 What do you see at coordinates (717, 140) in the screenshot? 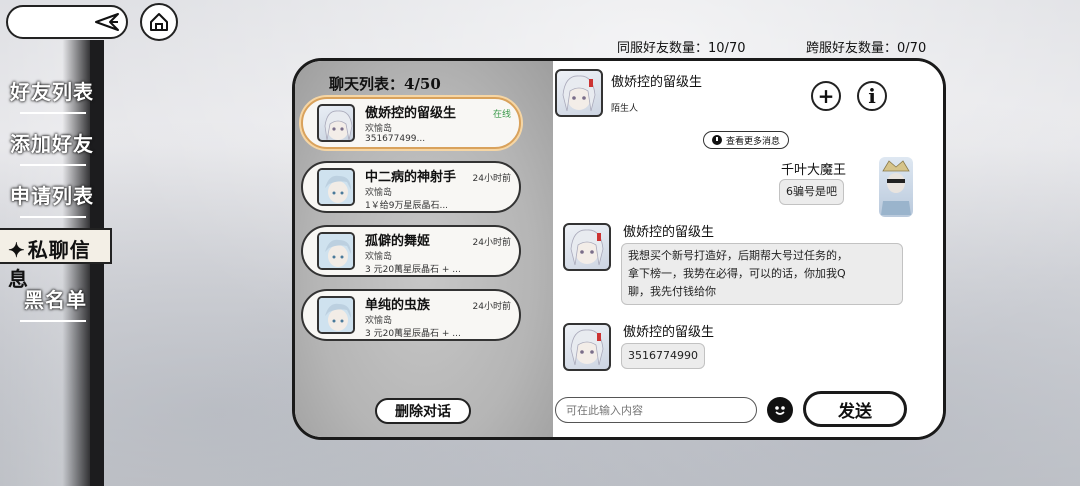
I see `clock-icon` at bounding box center [717, 140].